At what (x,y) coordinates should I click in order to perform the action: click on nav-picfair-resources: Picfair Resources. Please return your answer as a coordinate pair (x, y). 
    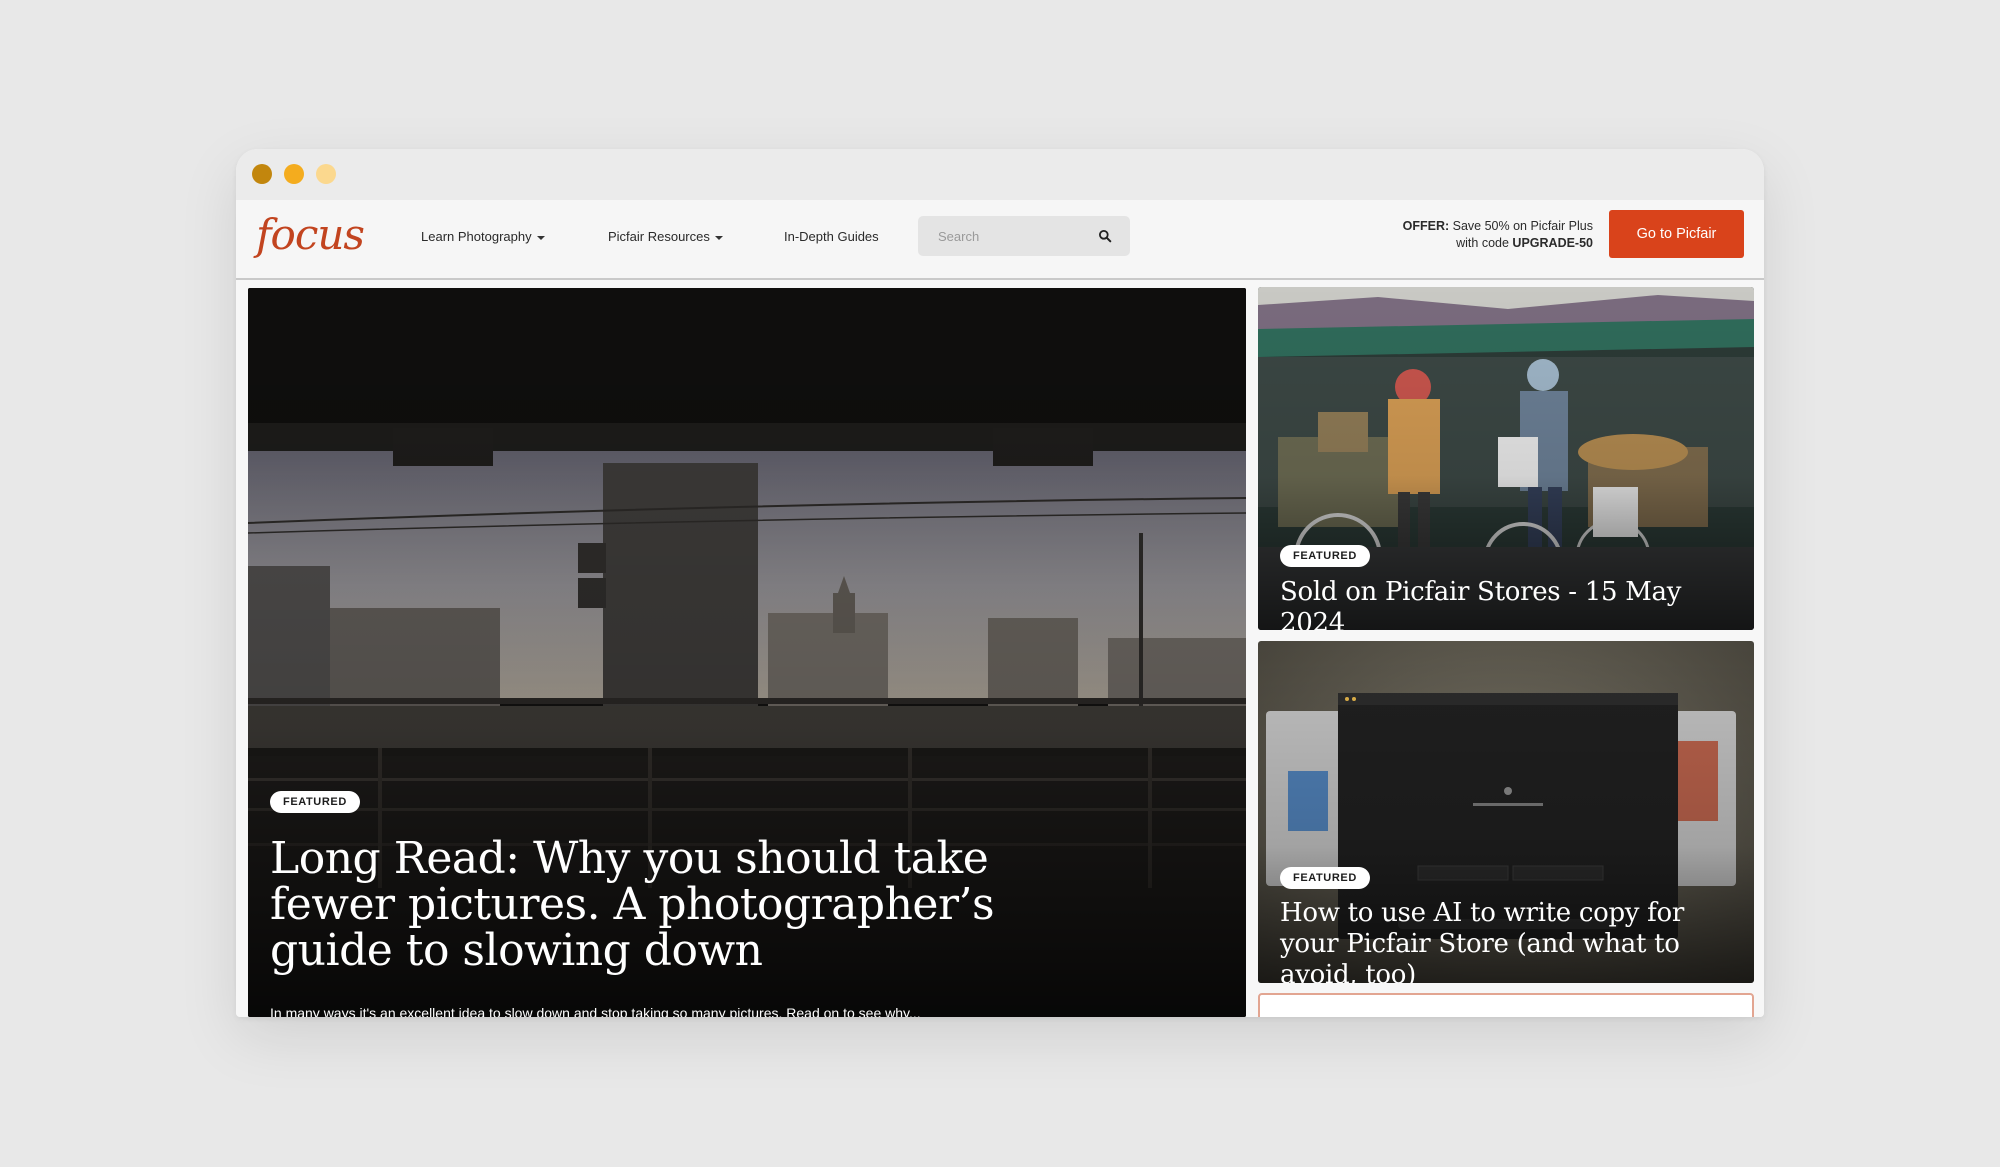
    Looking at the image, I should click on (665, 236).